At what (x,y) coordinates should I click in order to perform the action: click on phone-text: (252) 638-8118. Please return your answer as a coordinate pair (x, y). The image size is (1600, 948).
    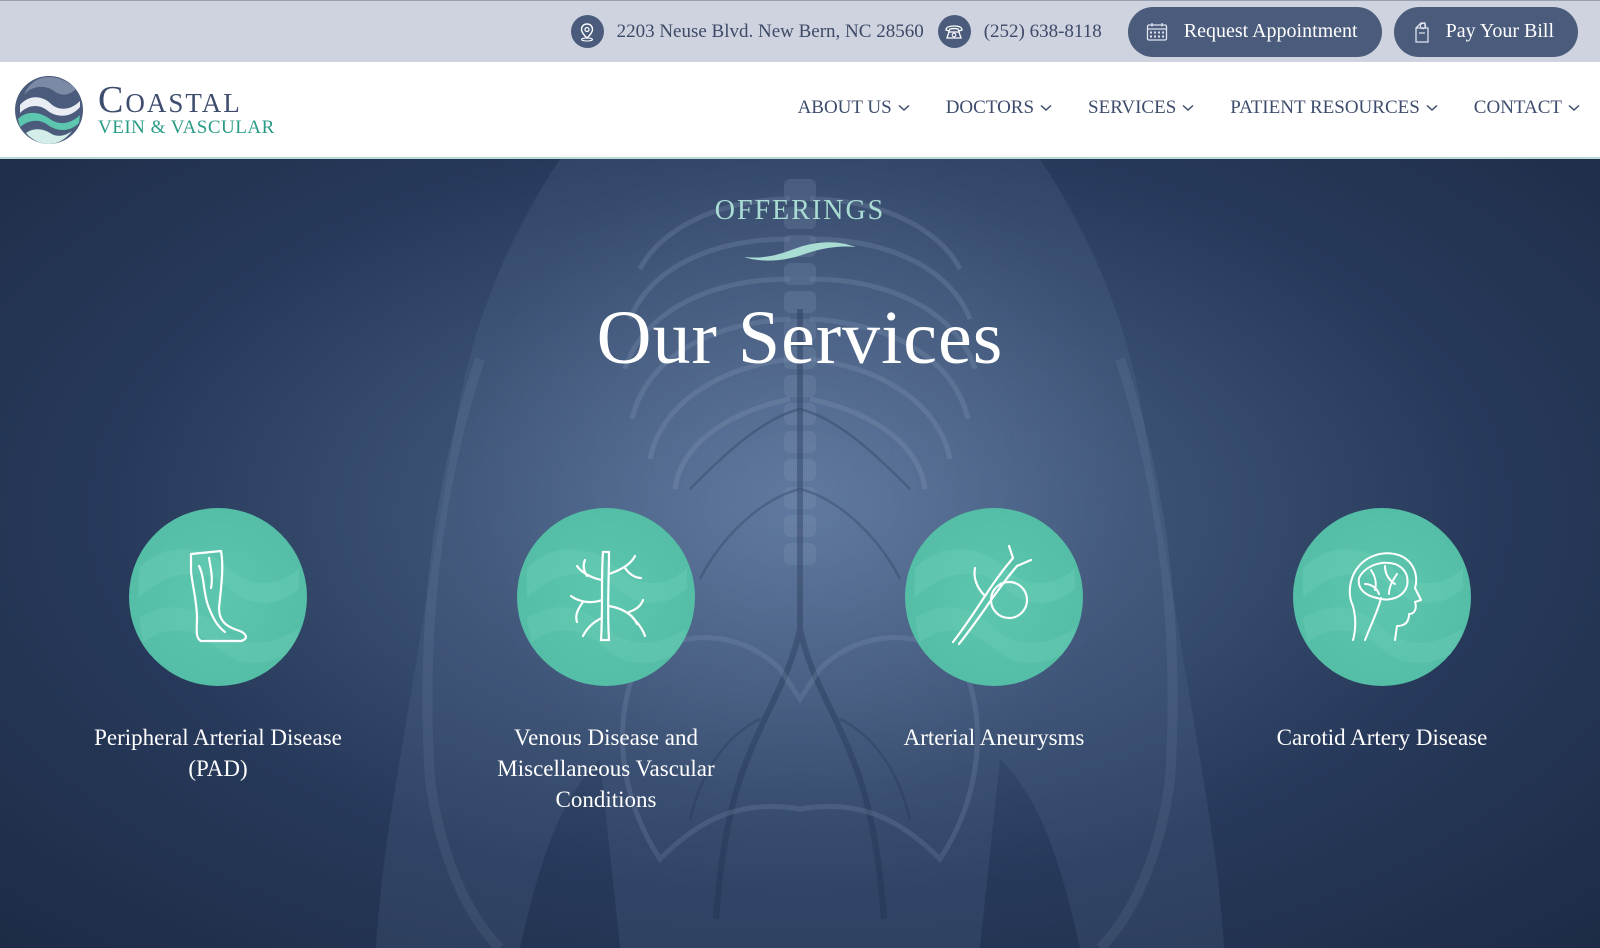
    Looking at the image, I should click on (1042, 31).